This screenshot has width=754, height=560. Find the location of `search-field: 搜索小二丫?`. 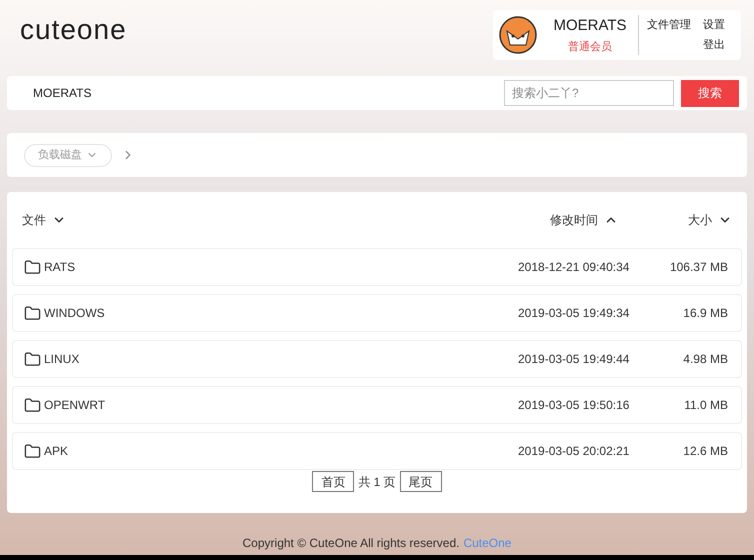

search-field: 搜索小二丫? is located at coordinates (589, 93).